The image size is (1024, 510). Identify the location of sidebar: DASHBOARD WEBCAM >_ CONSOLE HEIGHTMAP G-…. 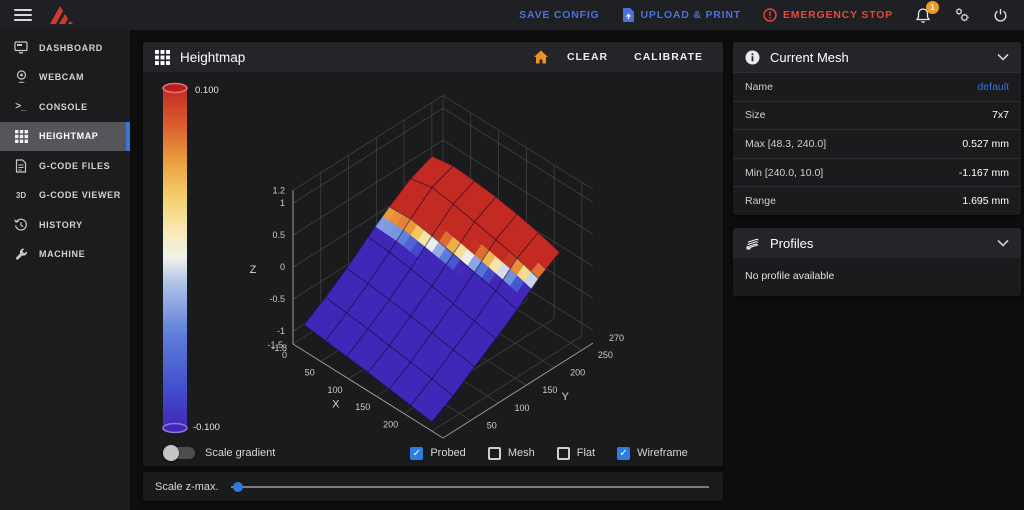
(65, 270).